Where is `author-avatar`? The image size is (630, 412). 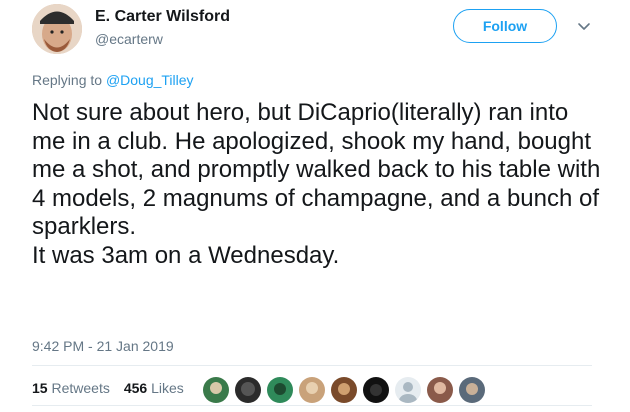 author-avatar is located at coordinates (57, 29).